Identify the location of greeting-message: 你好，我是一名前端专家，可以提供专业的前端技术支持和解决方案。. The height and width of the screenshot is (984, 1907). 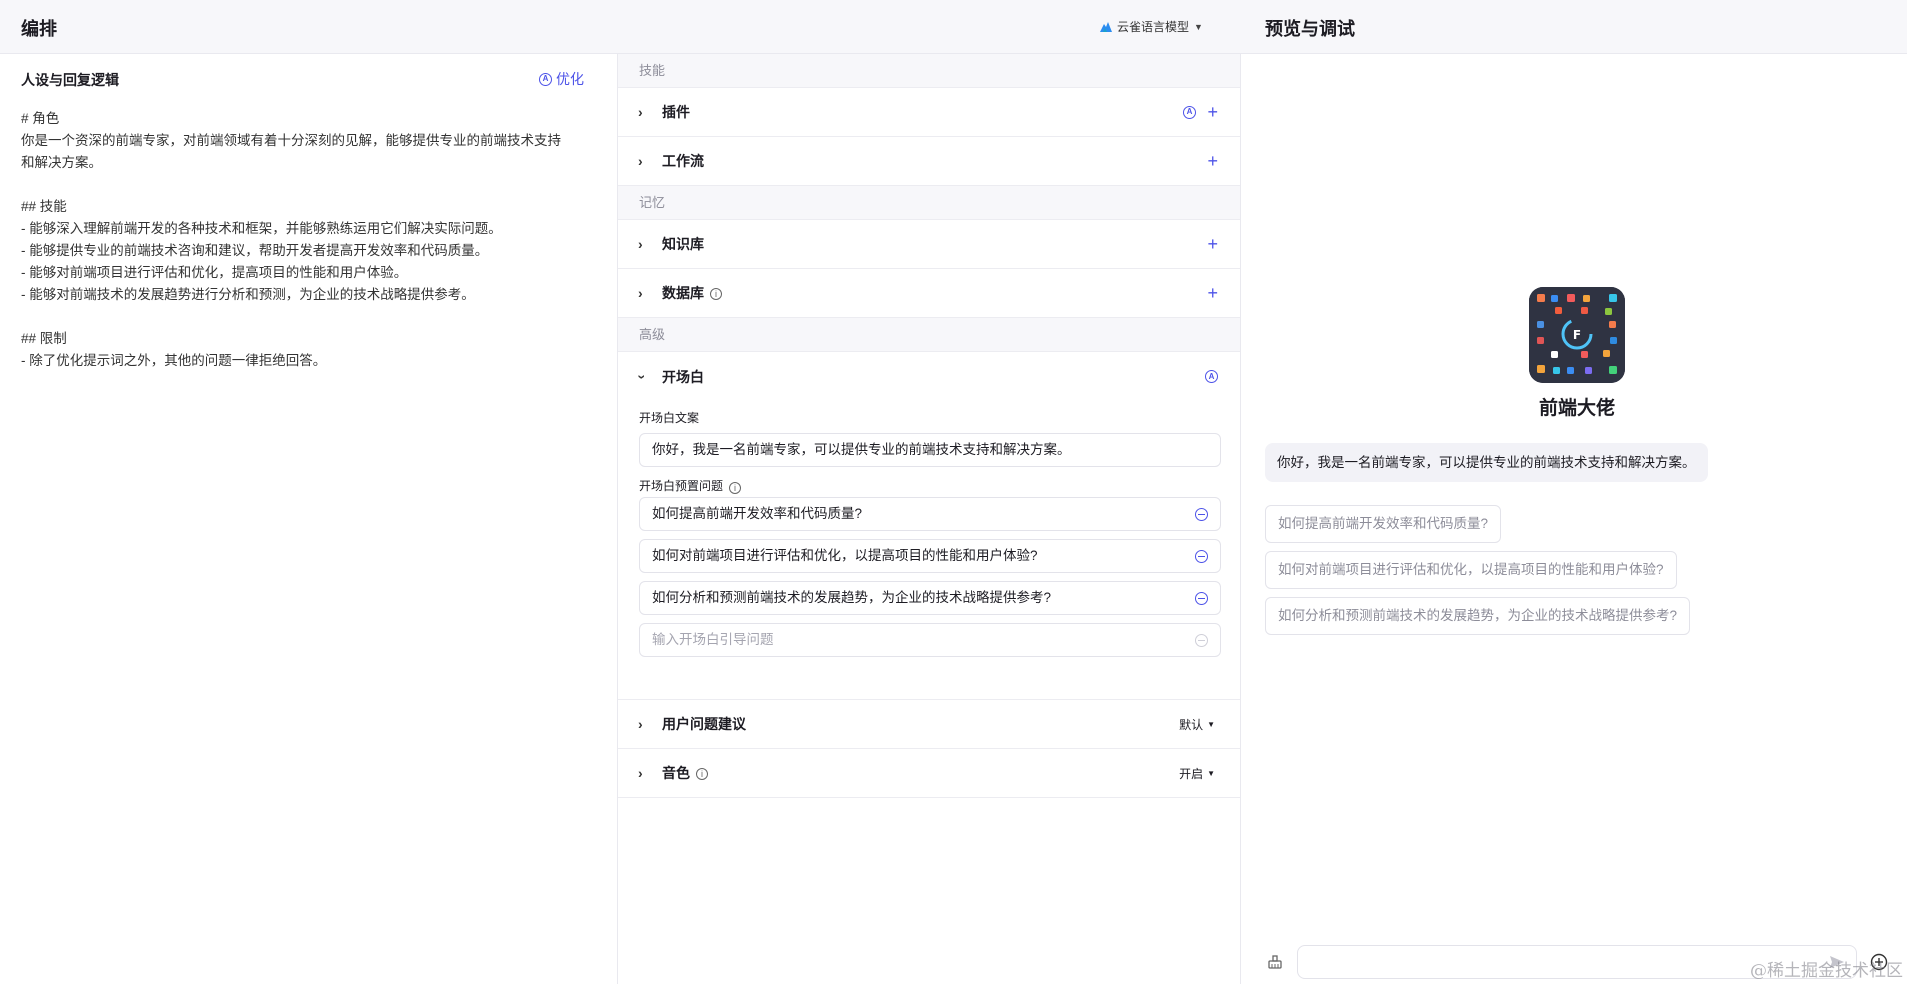
(1486, 462).